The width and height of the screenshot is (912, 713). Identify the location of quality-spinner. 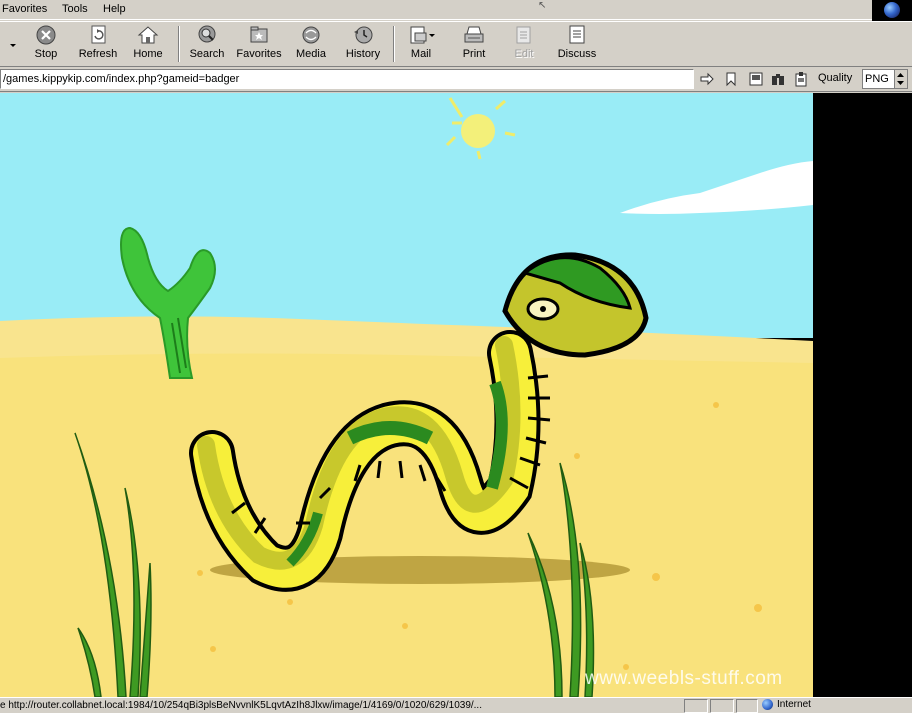
(900, 79).